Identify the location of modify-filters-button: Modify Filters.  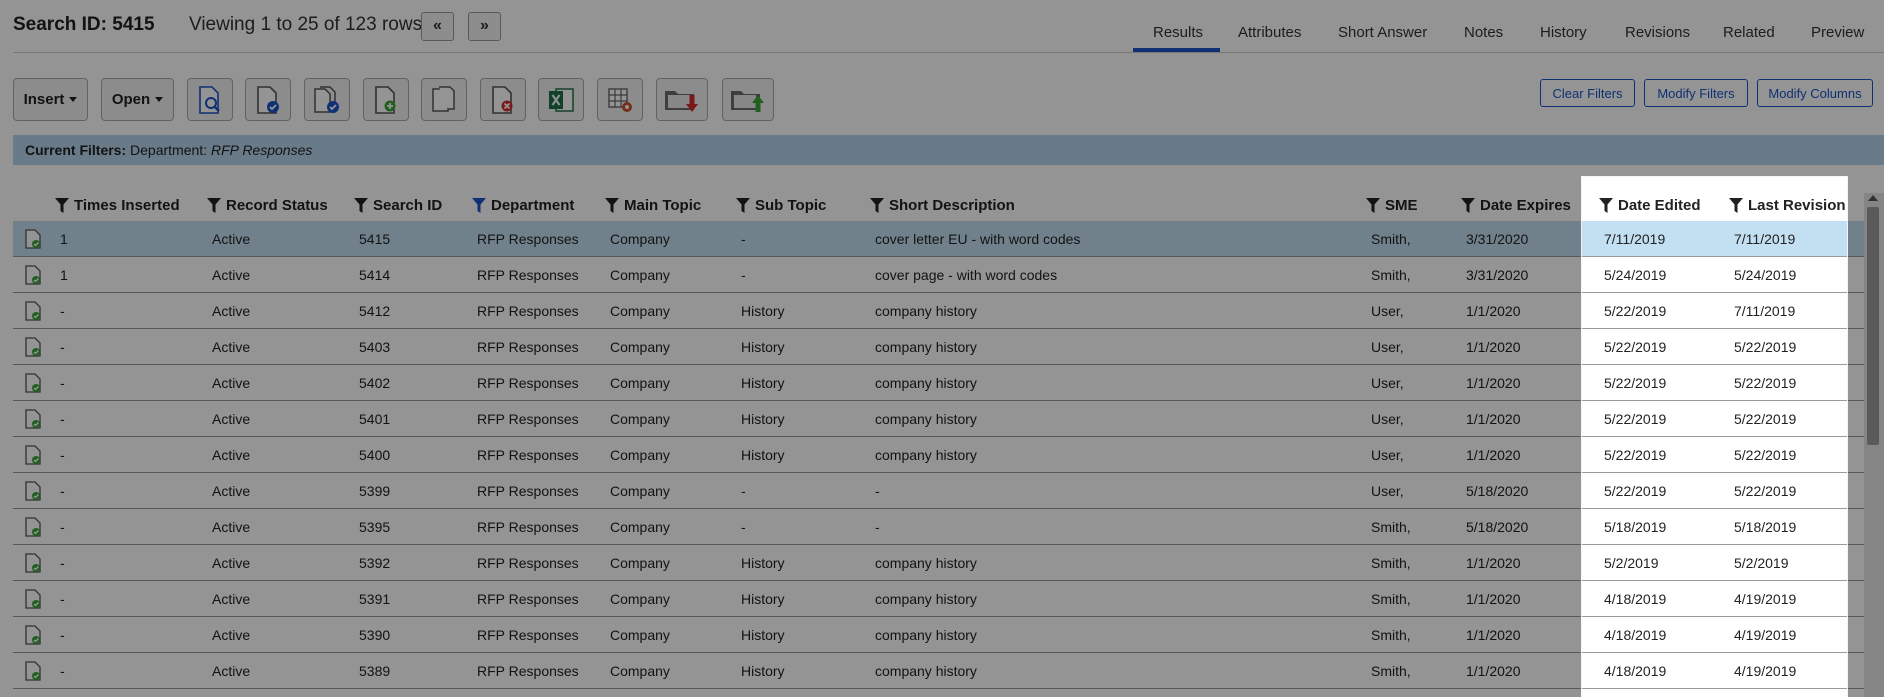
(1696, 93).